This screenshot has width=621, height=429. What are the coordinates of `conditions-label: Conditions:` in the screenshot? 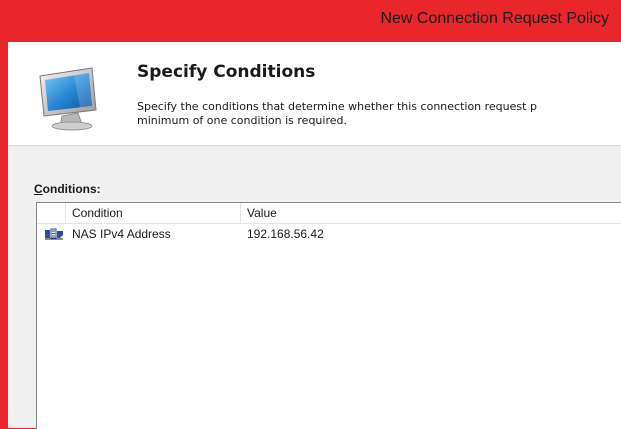 It's located at (67, 189).